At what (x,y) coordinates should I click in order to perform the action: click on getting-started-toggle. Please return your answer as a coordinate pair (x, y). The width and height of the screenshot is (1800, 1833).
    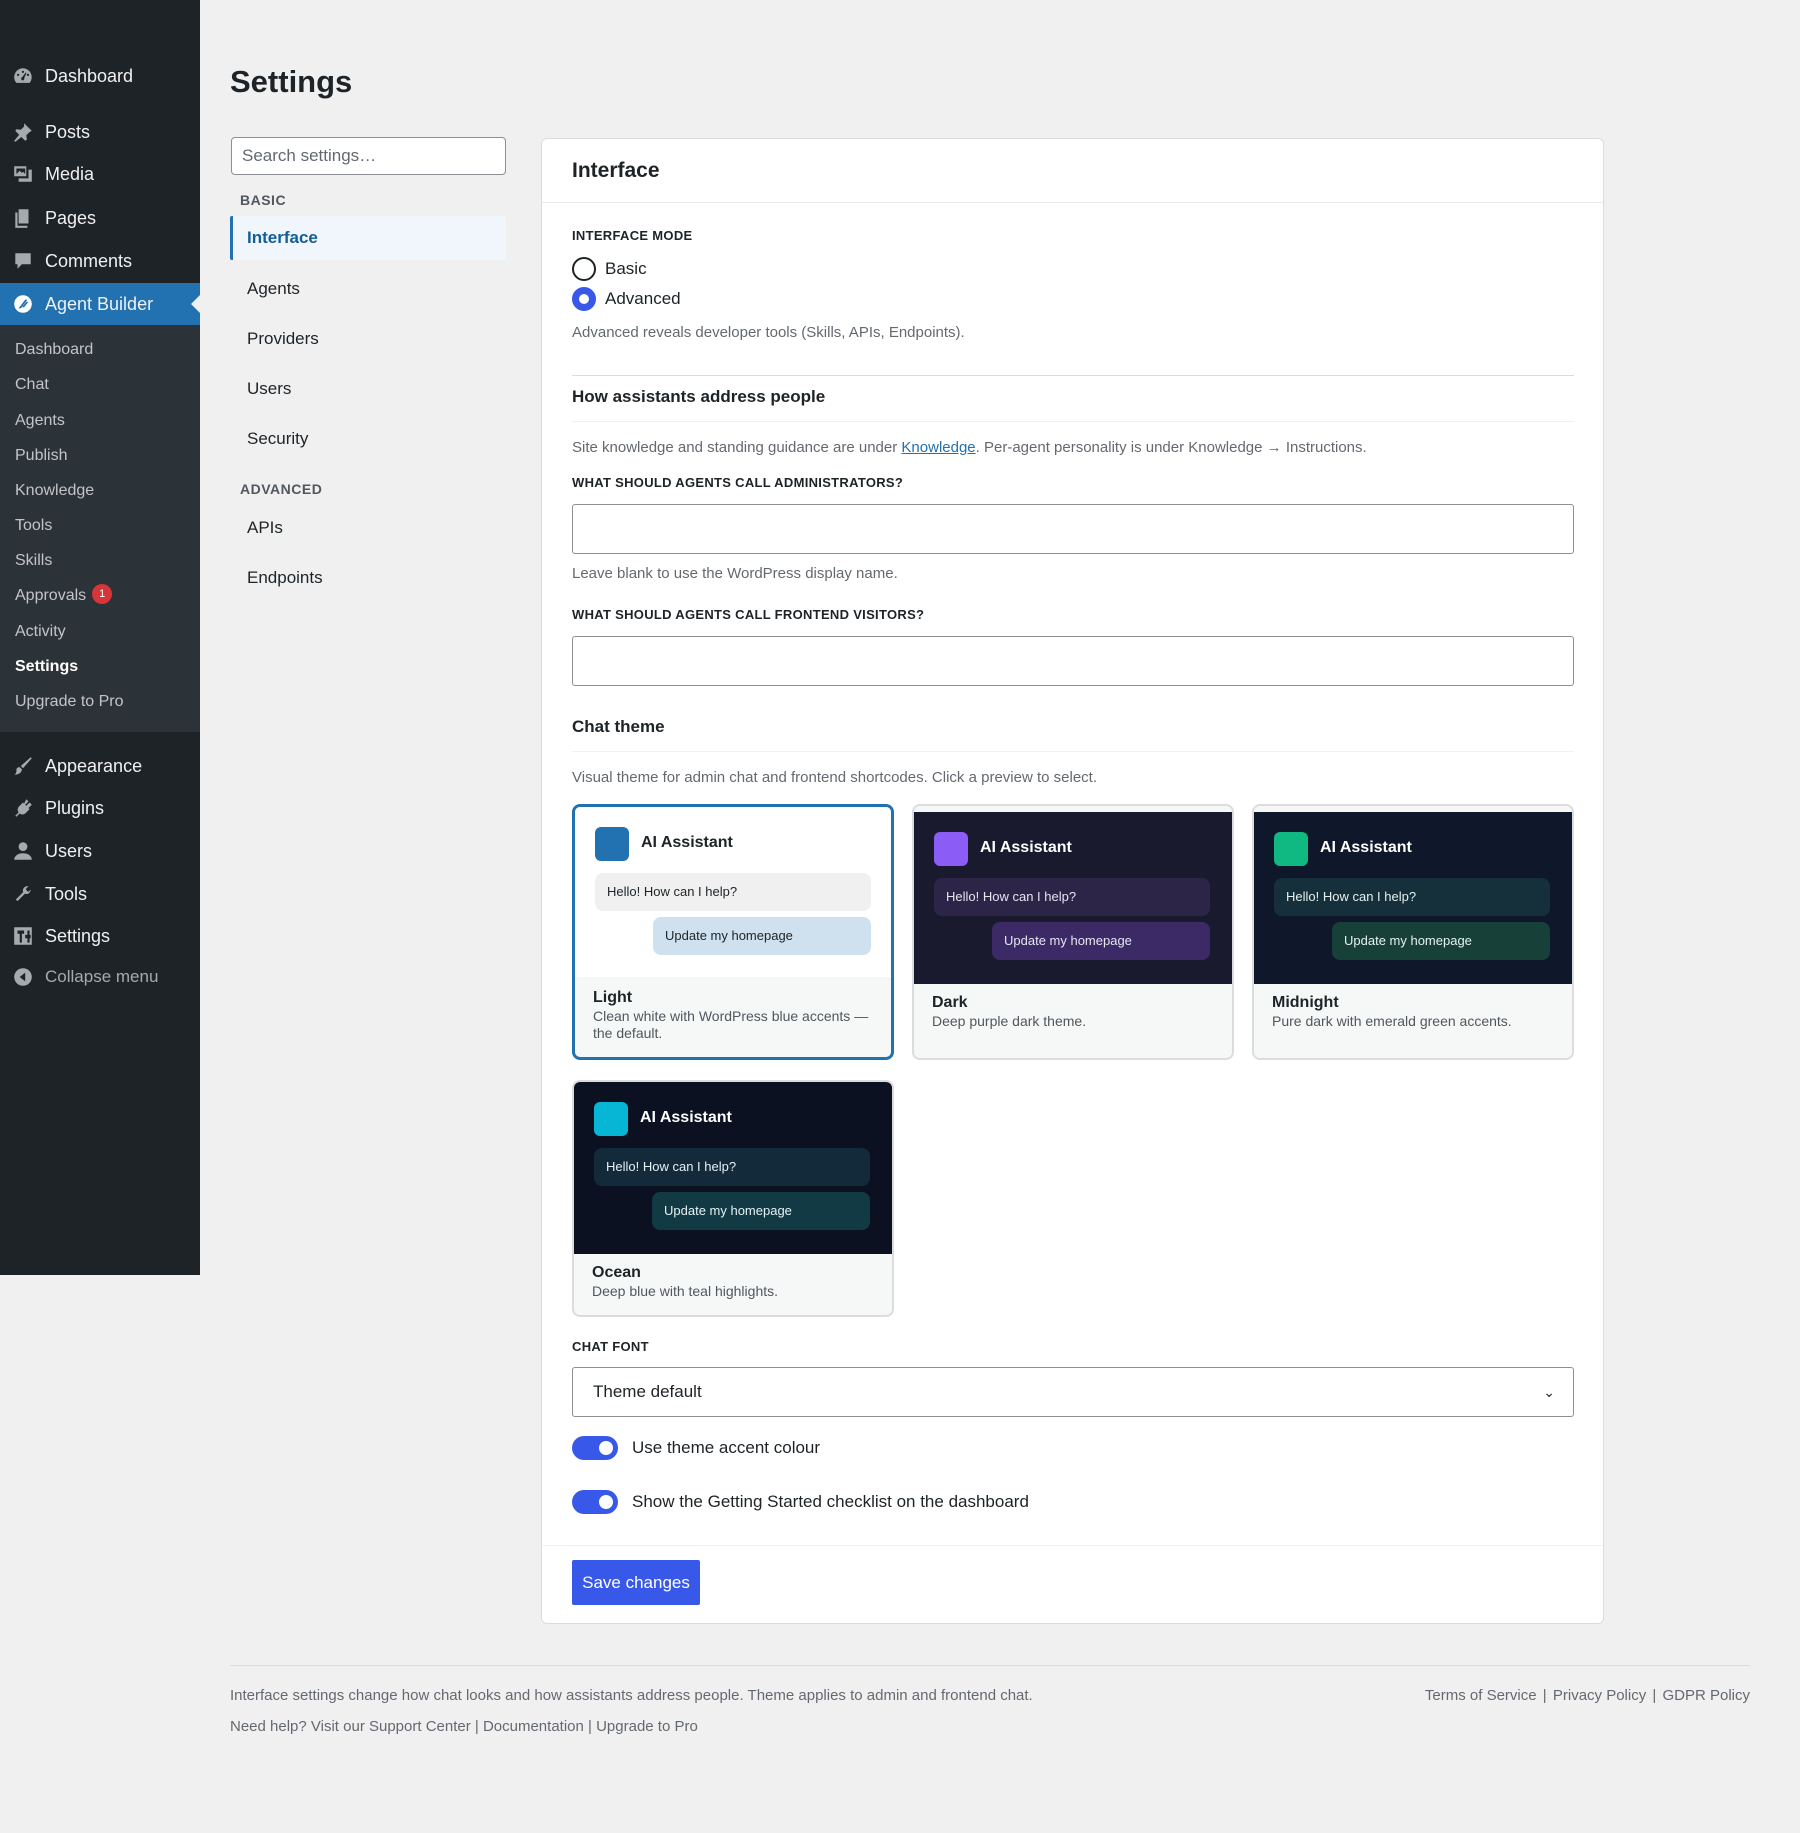
    Looking at the image, I should click on (595, 1502).